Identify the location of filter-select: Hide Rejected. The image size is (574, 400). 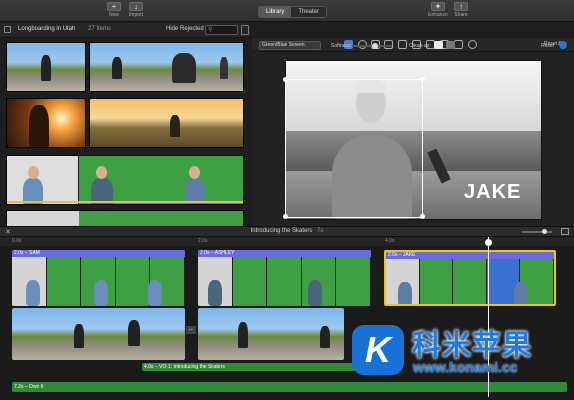
(185, 29).